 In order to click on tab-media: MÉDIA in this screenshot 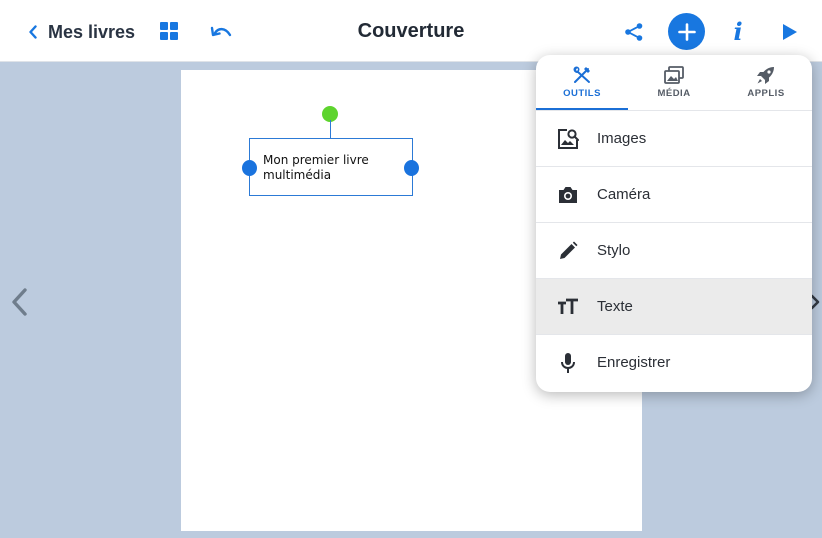, I will do `click(674, 83)`.